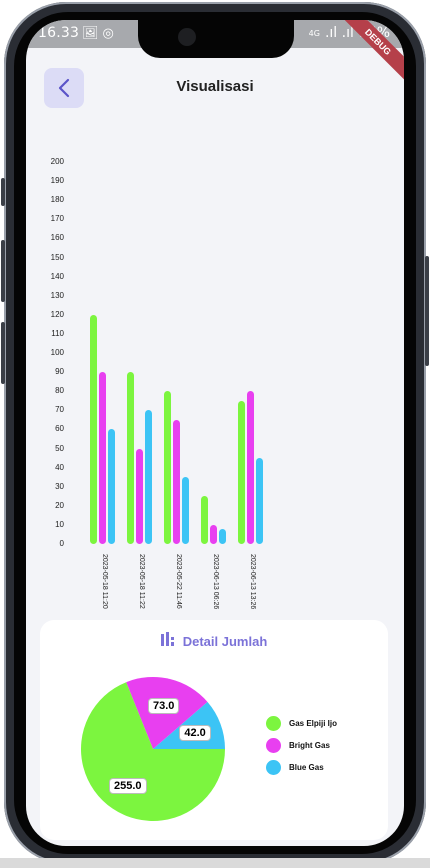  I want to click on y-tick-label: 160, so click(57, 238).